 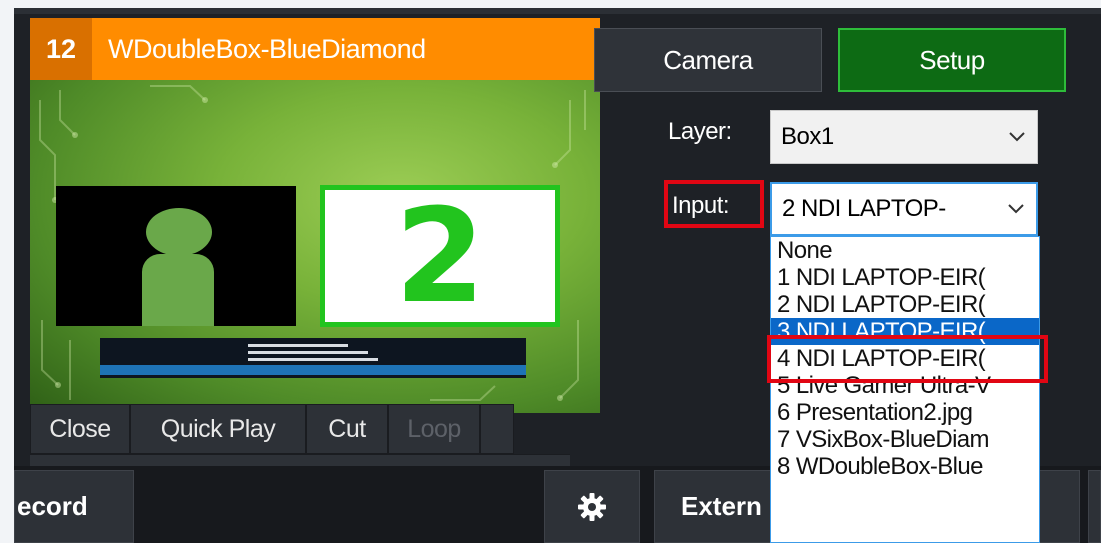 I want to click on cut-button: Cut, so click(x=347, y=429).